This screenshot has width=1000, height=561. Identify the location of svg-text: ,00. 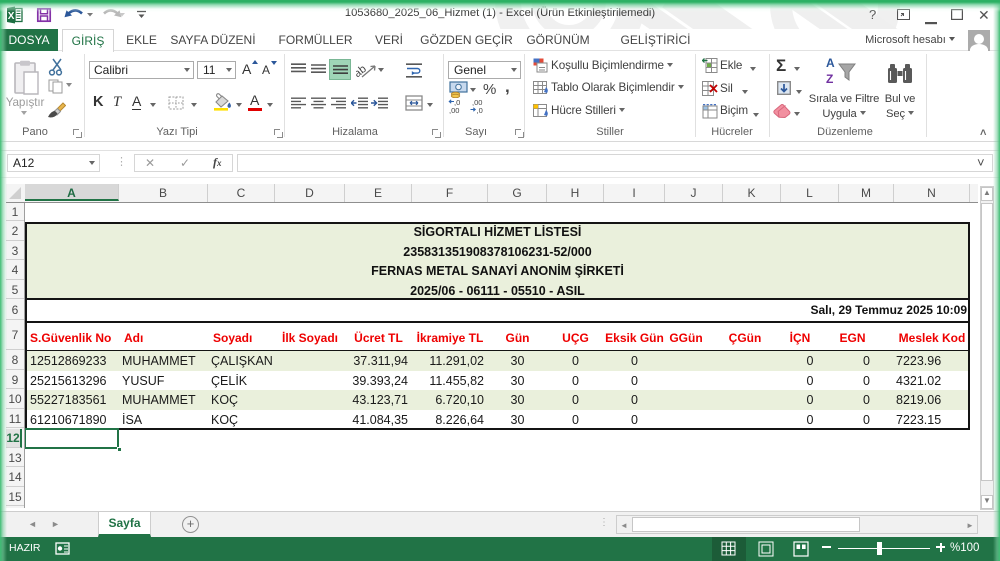
(454, 110).